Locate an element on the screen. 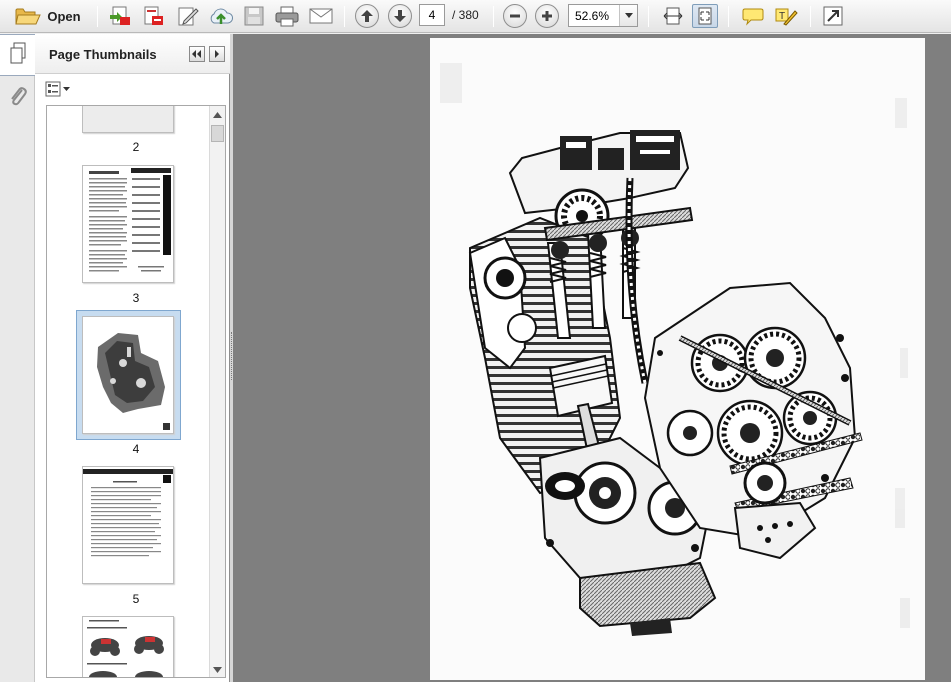 This screenshot has width=951, height=682. zoom-in-icon is located at coordinates (547, 16).